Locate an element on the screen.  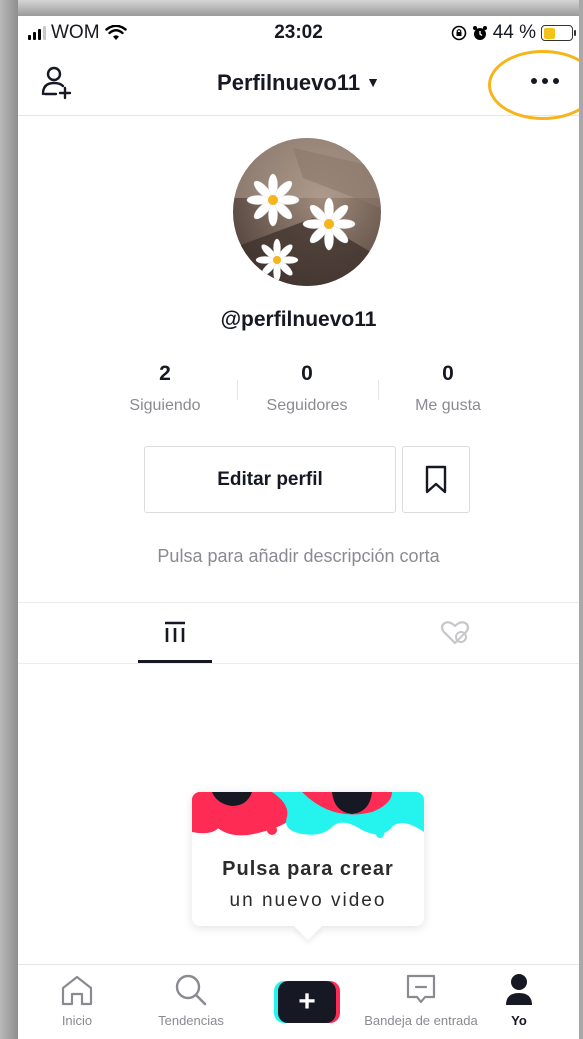
tooltip-pointer is located at coordinates (308, 926).